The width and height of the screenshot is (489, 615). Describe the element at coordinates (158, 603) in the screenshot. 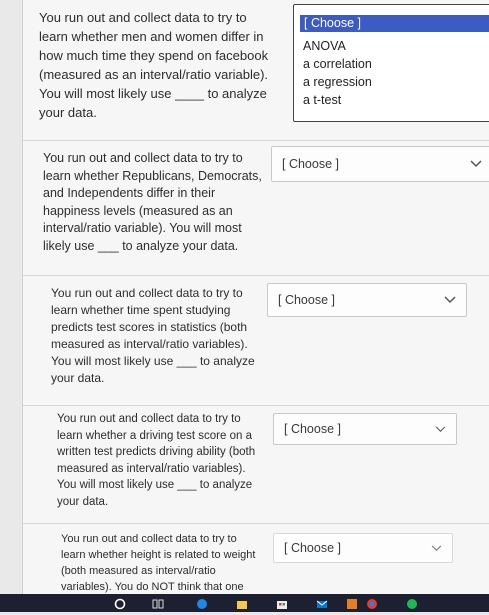

I see `task-view-icon` at that location.